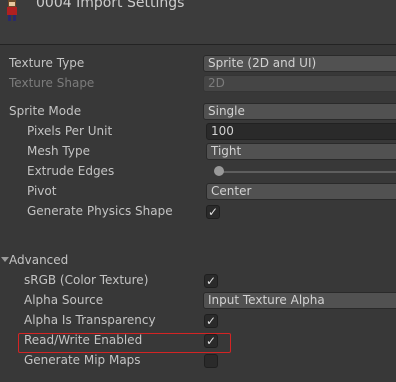 This screenshot has height=382, width=396. I want to click on alpha-is-transparency-checkbox: ✓, so click(211, 321).